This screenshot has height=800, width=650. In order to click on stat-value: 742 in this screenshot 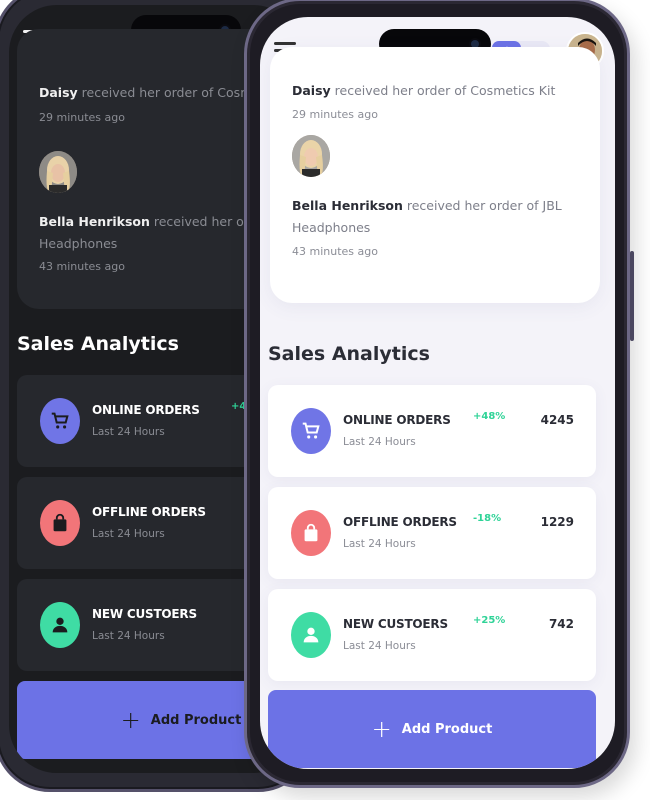, I will do `click(561, 624)`.